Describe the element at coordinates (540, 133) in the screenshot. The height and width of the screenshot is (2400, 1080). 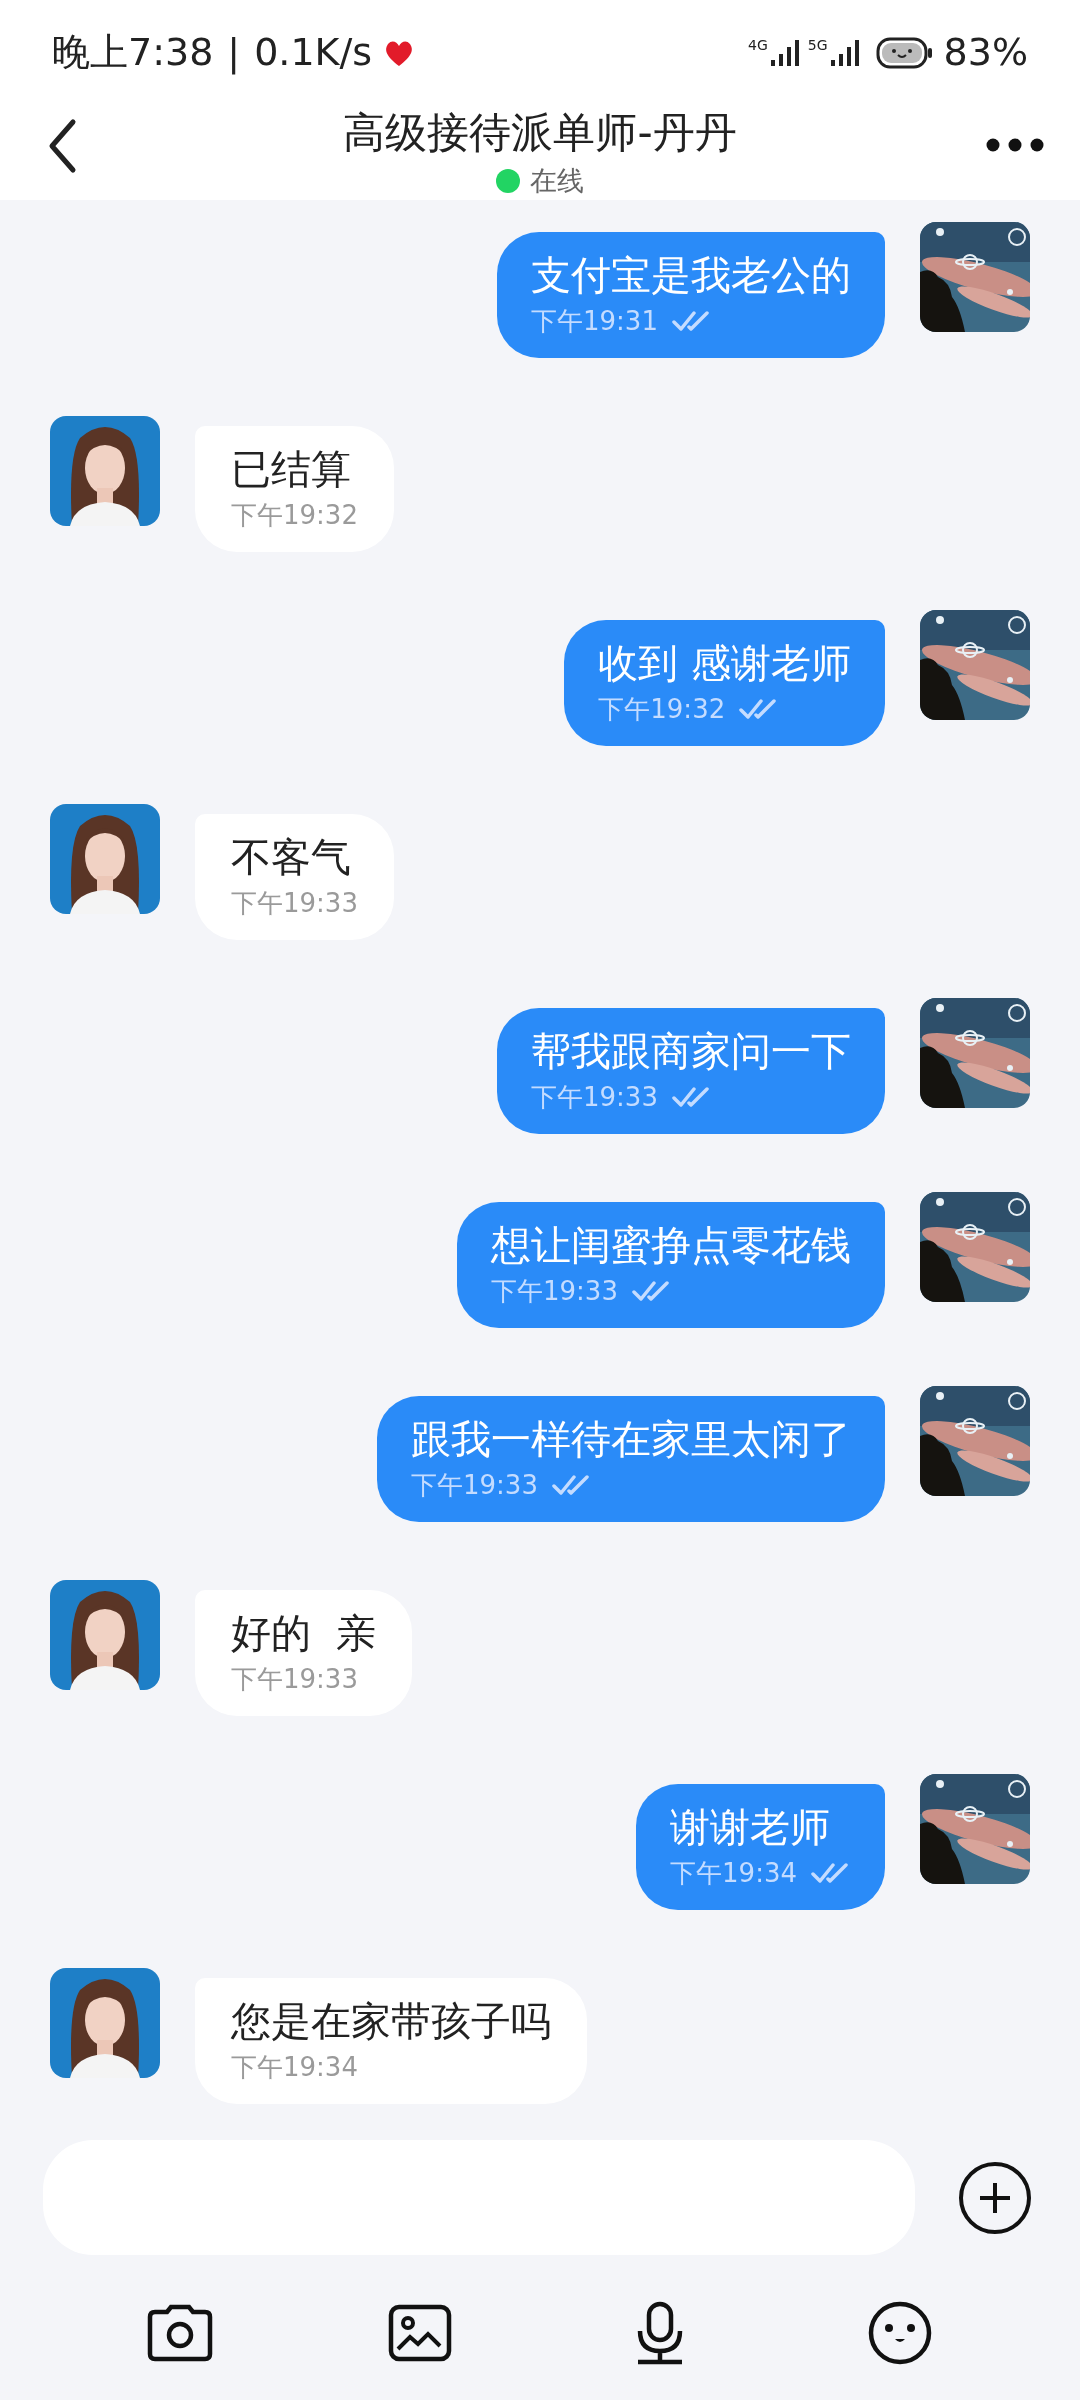
I see `chat-title: 高级接待派单师-丹丹` at that location.